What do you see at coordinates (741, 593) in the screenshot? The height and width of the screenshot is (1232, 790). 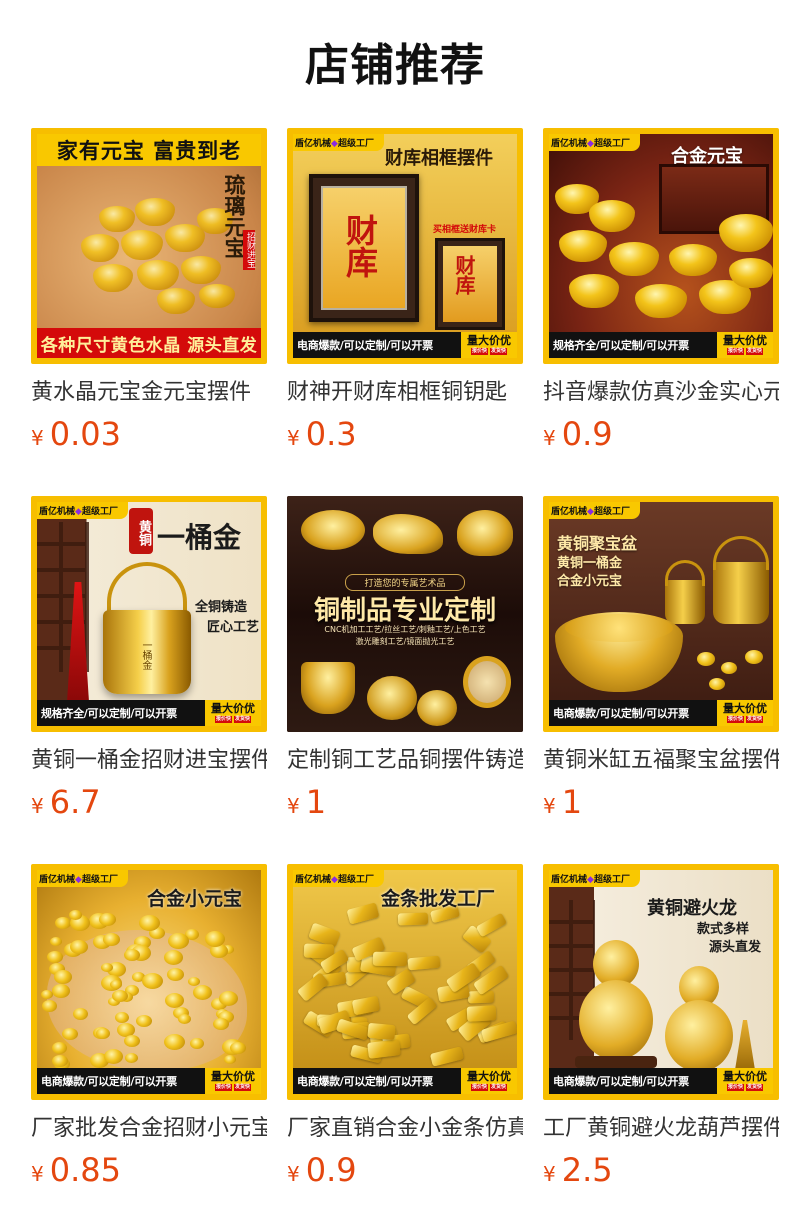 I see `large-bucket` at bounding box center [741, 593].